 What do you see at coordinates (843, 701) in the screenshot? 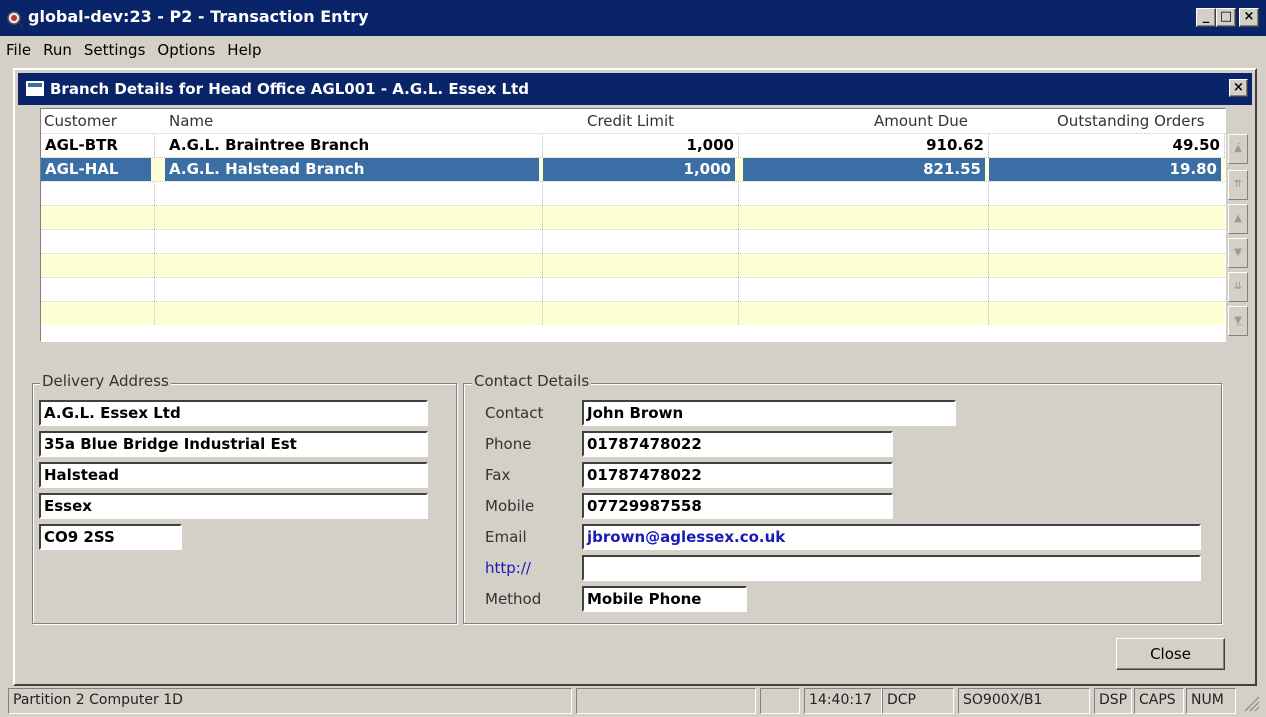
I see `status-time: 14:40:17` at bounding box center [843, 701].